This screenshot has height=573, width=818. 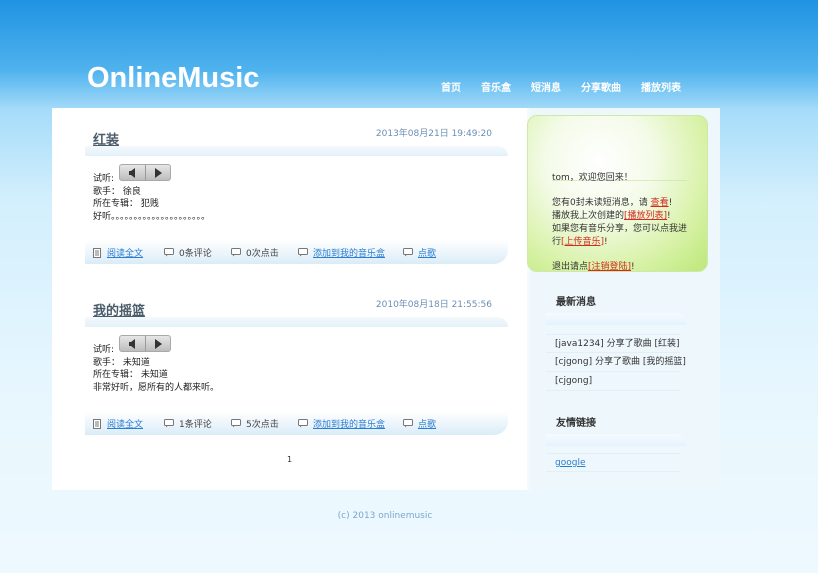 What do you see at coordinates (601, 203) in the screenshot?
I see `unread-text: 您有0封未读短消息，请` at bounding box center [601, 203].